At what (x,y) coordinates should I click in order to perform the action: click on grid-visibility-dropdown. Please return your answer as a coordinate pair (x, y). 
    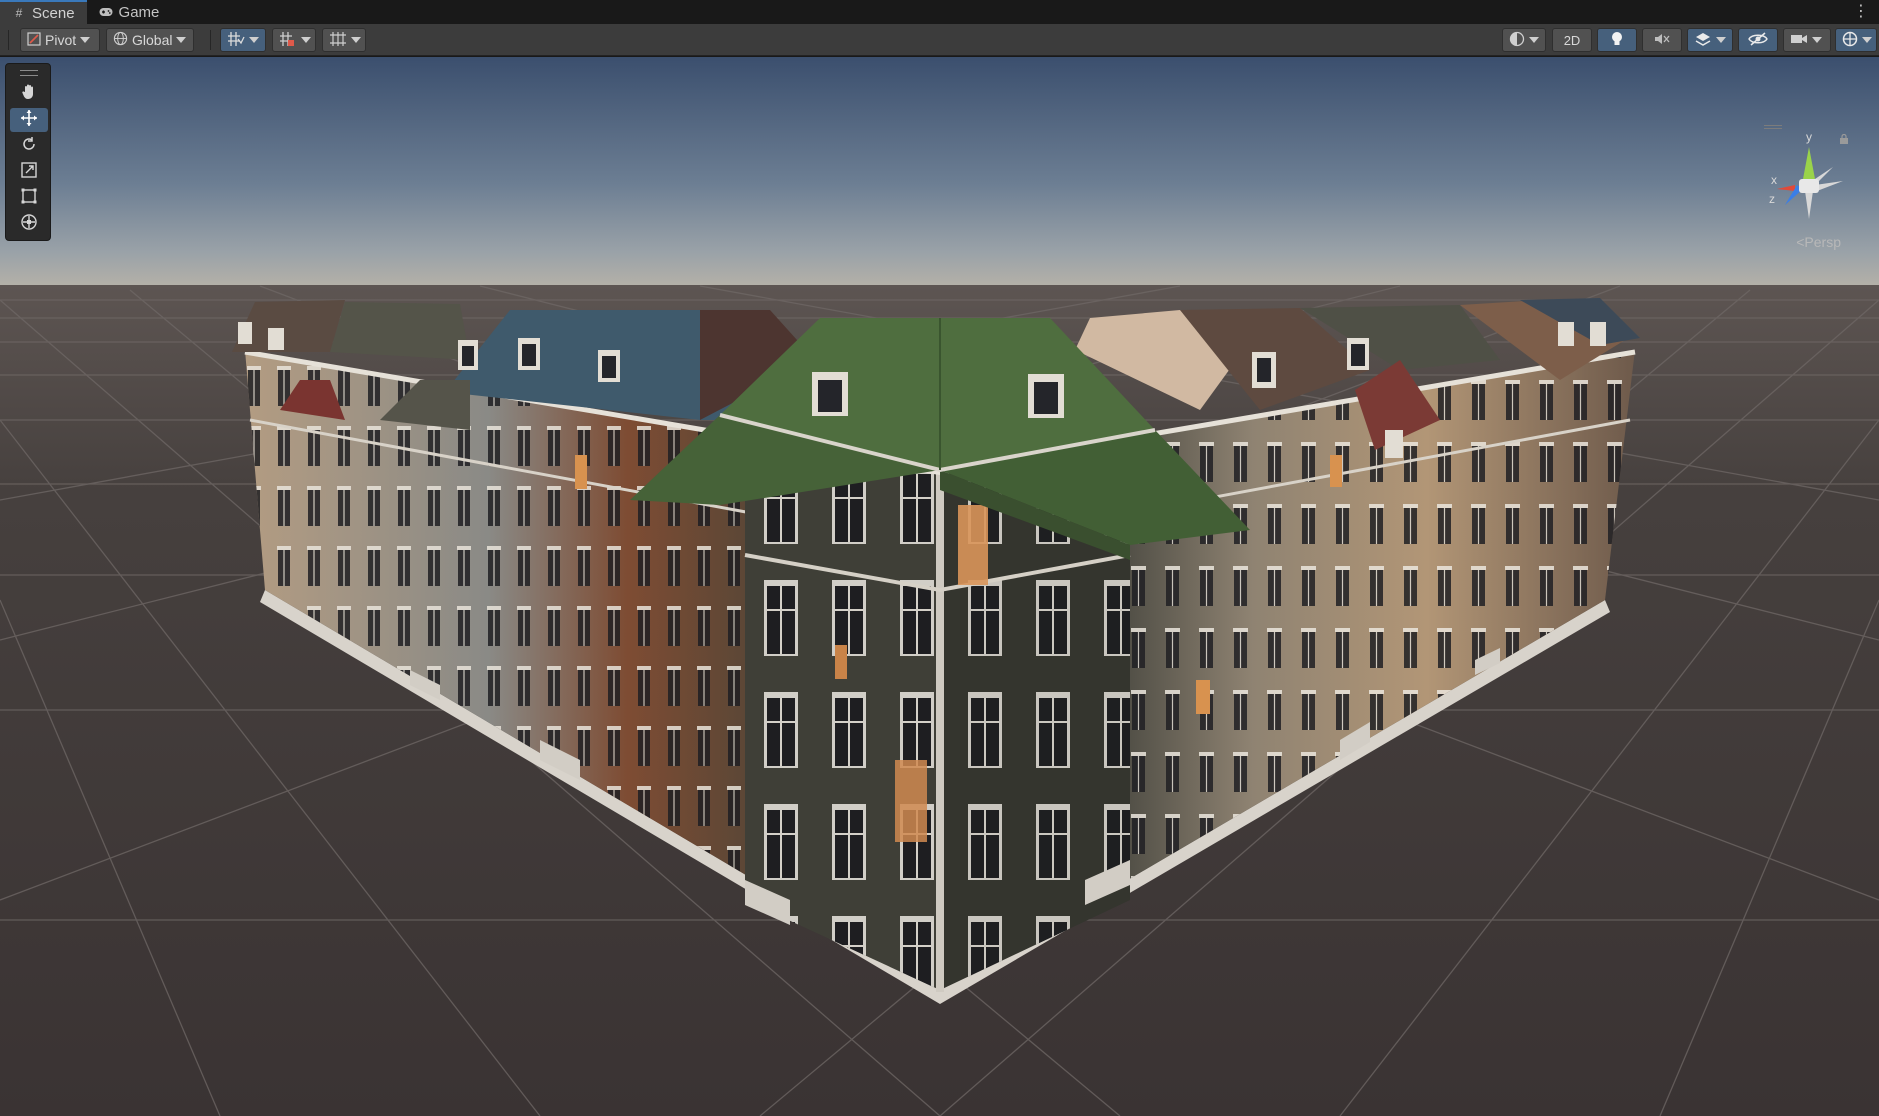
    Looking at the image, I should click on (344, 40).